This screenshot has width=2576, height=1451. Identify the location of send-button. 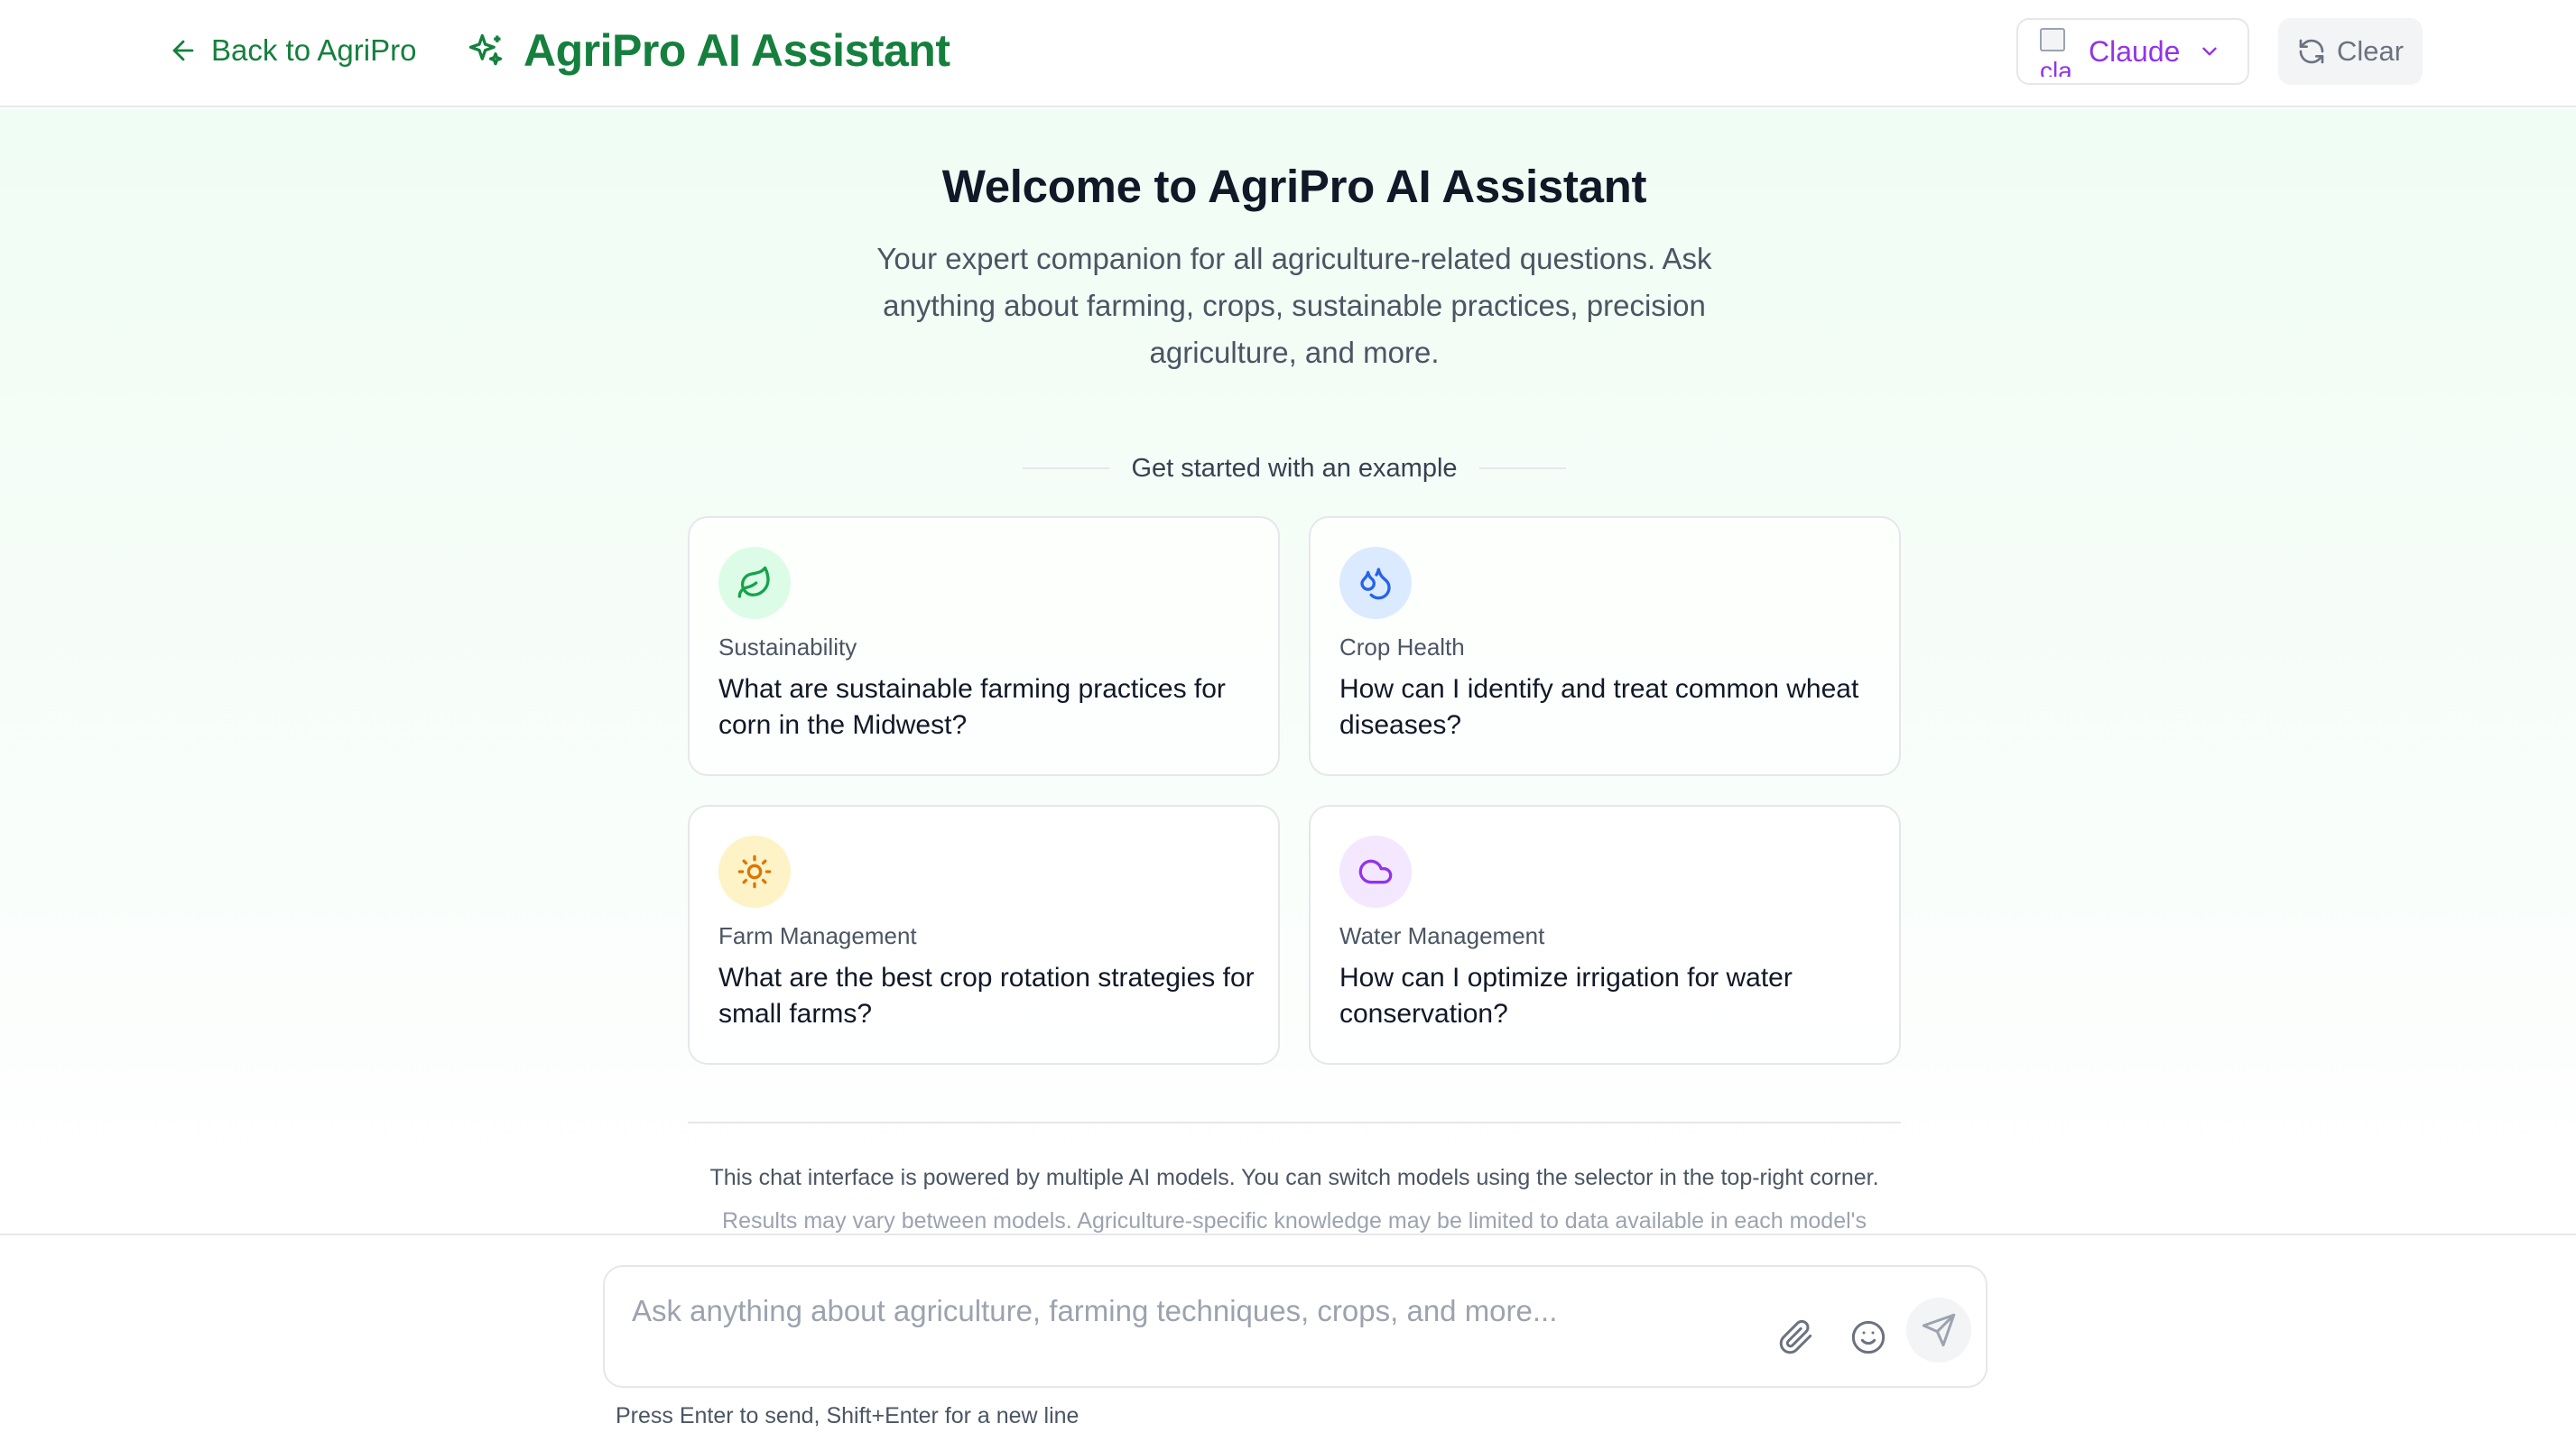
(1939, 1330).